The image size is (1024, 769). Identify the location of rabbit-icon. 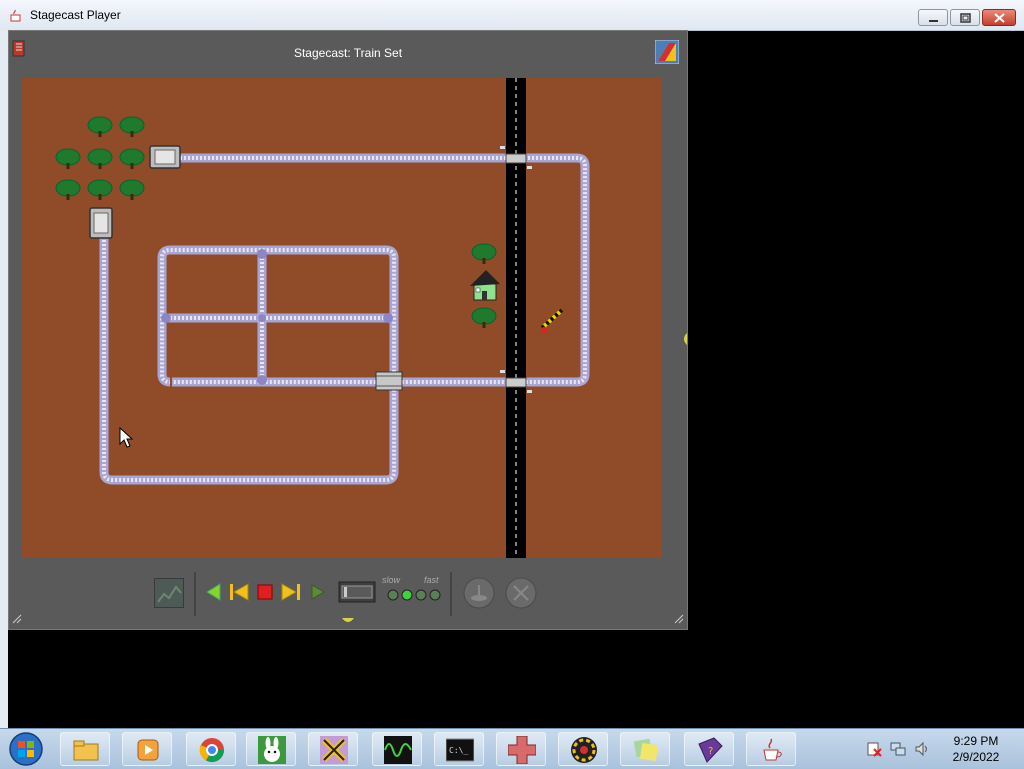
(272, 750).